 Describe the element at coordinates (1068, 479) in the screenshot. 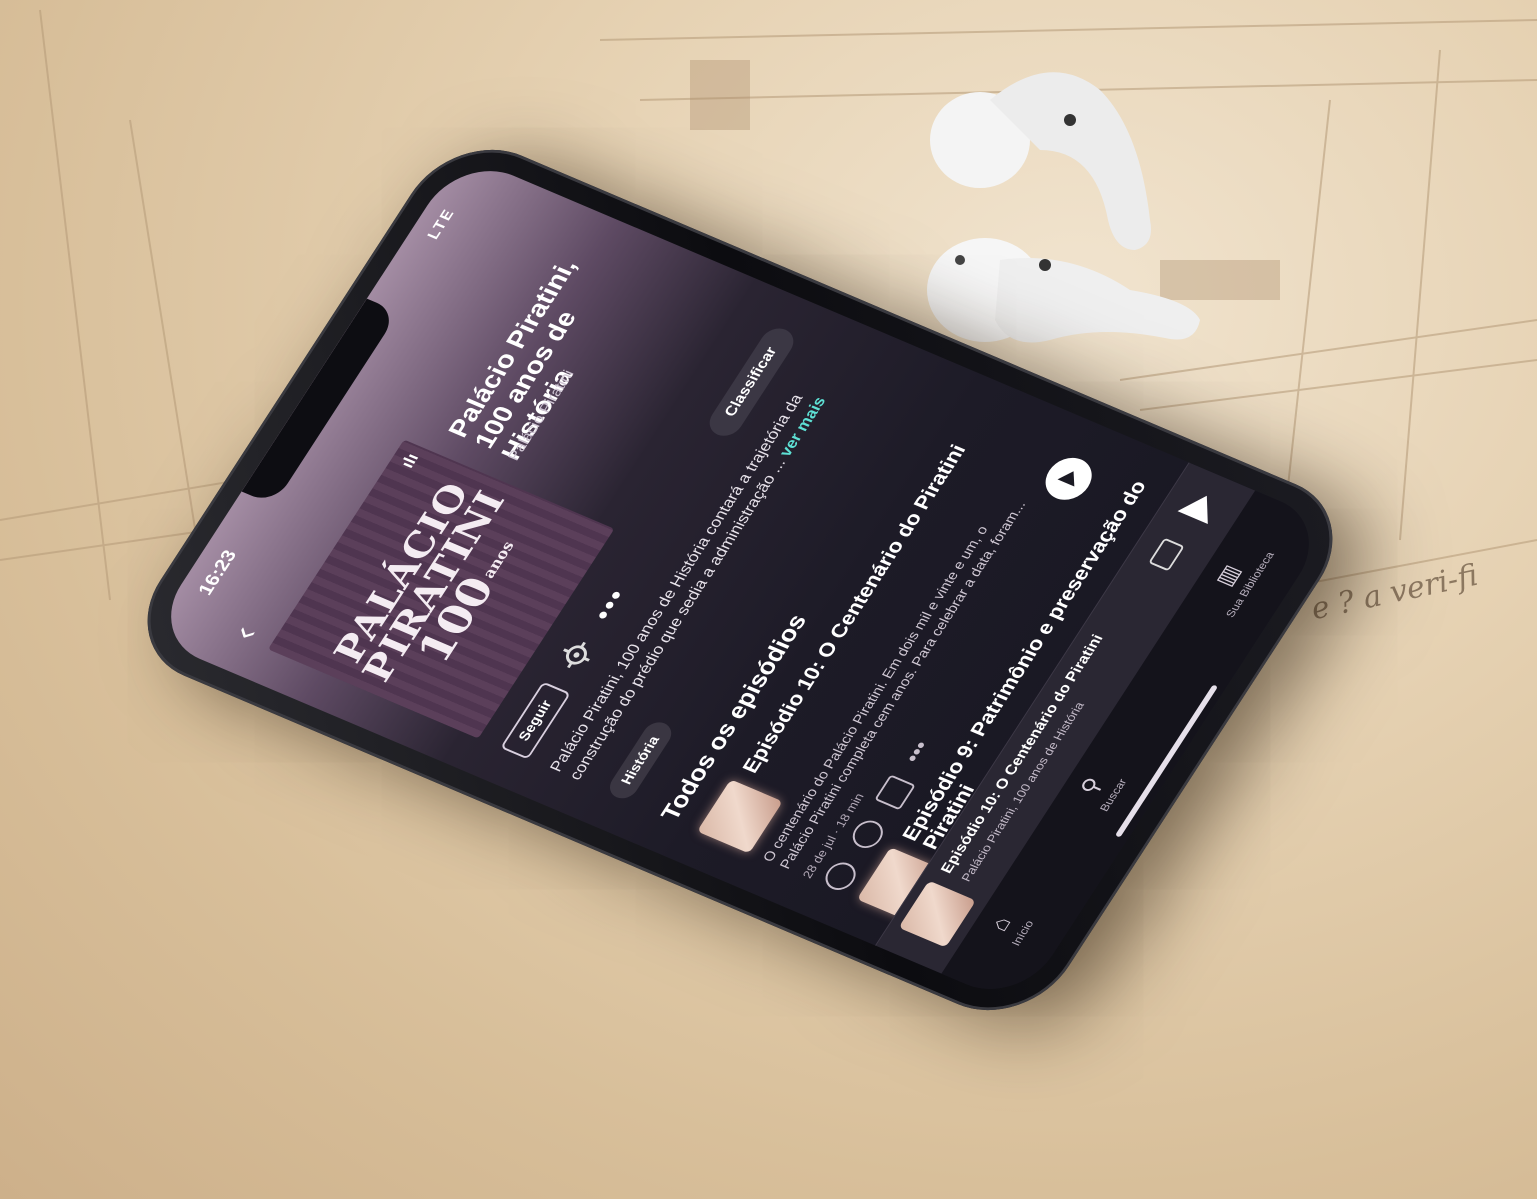

I see `play-icon` at that location.